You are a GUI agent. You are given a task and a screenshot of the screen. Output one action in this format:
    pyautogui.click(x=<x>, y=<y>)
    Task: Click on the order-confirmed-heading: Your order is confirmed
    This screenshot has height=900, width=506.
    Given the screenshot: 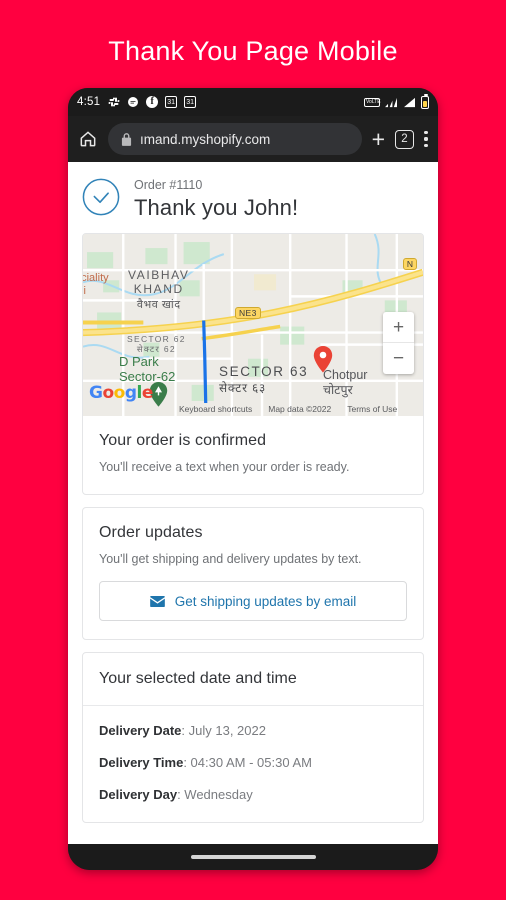 What is the action you would take?
    pyautogui.click(x=183, y=440)
    